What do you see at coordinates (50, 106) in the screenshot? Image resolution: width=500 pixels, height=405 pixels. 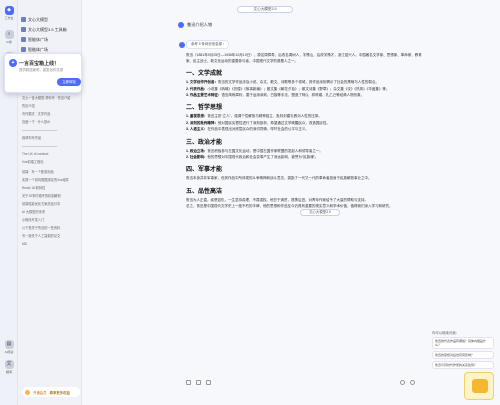 I see `history-item: 鲁迅介绍` at bounding box center [50, 106].